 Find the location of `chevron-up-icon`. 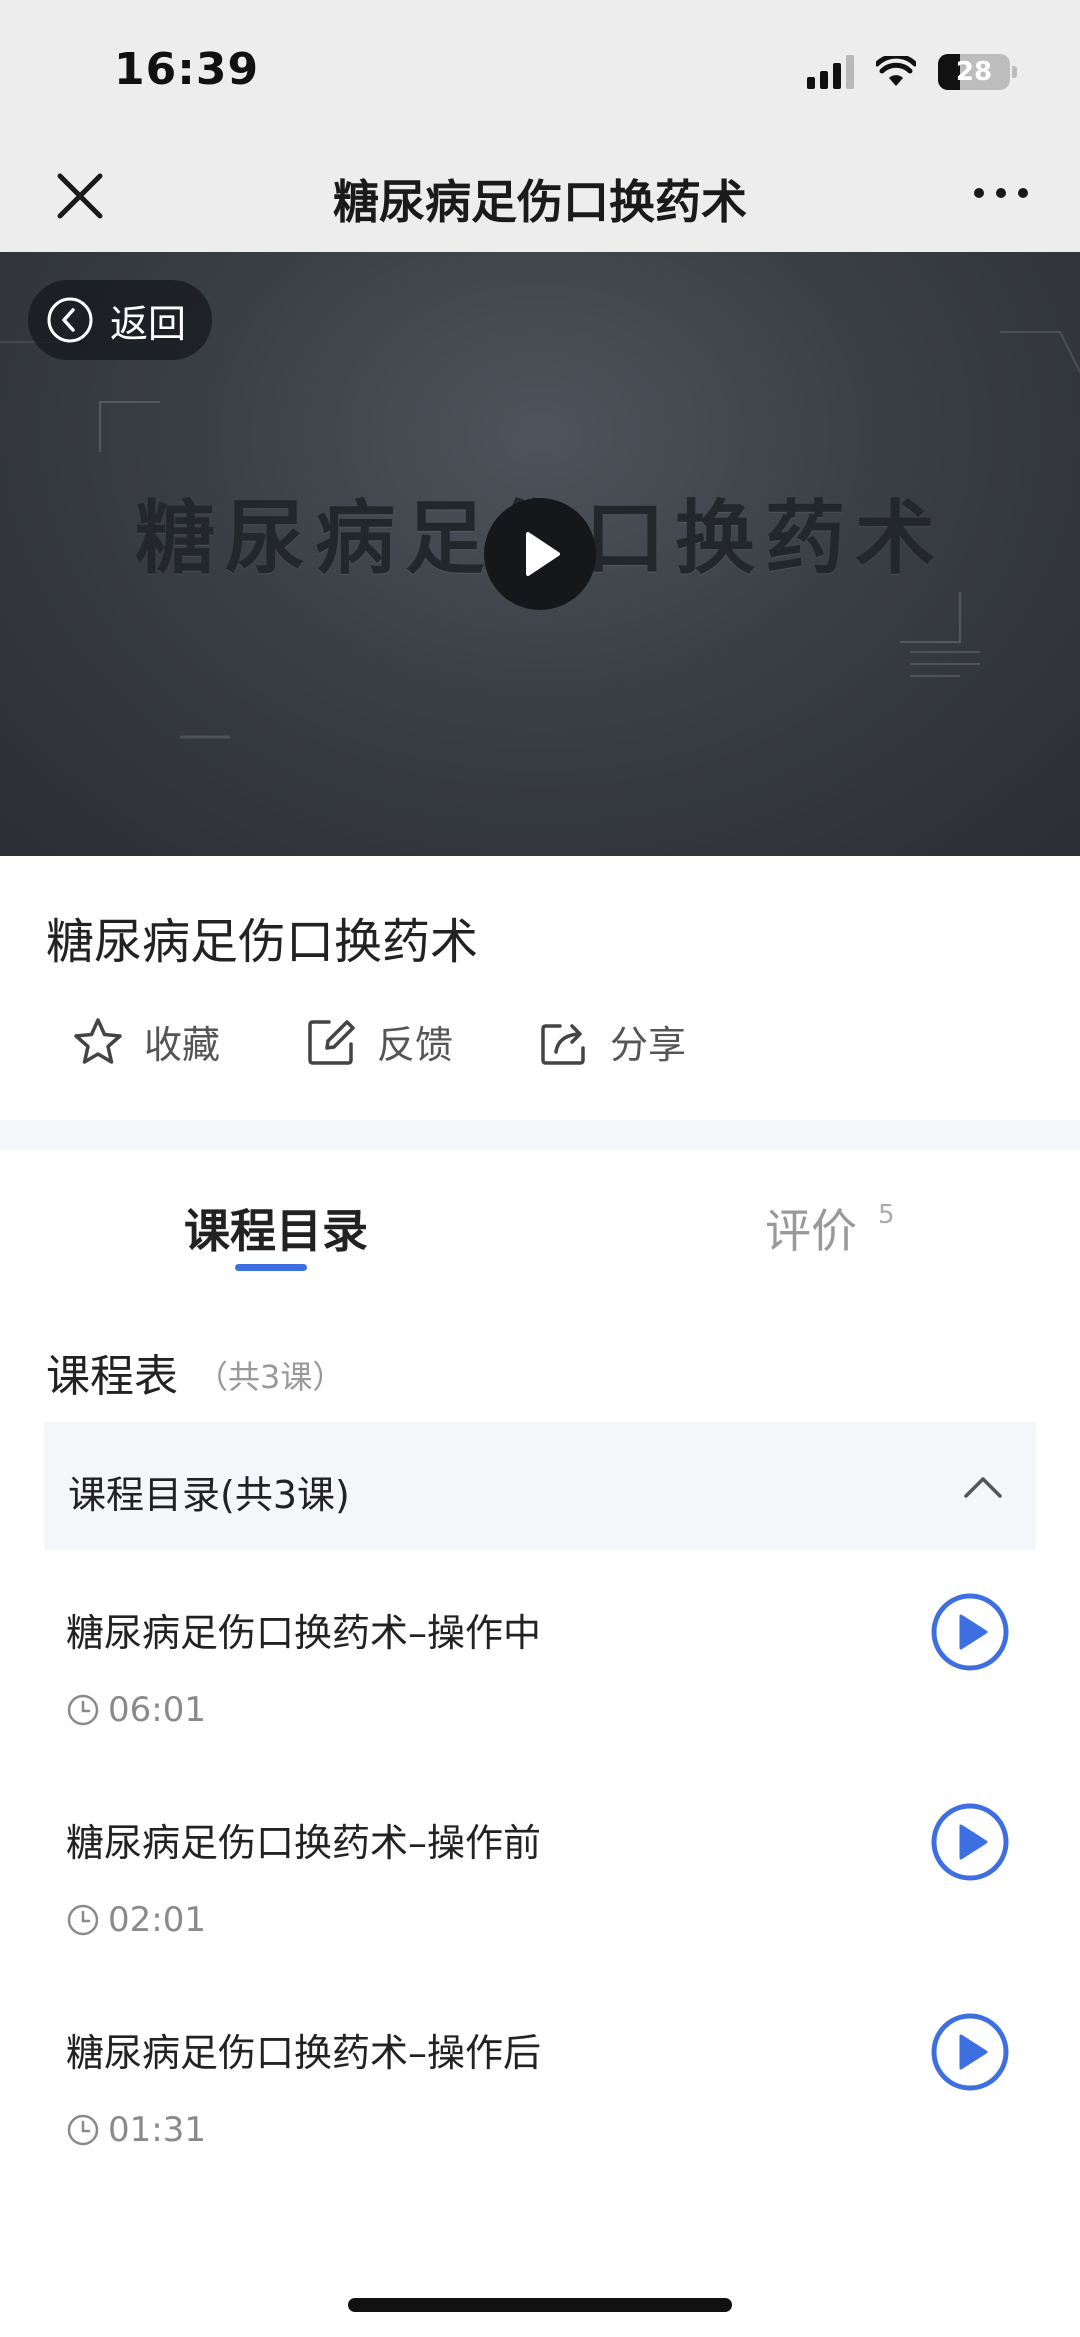

chevron-up-icon is located at coordinates (983, 1487).